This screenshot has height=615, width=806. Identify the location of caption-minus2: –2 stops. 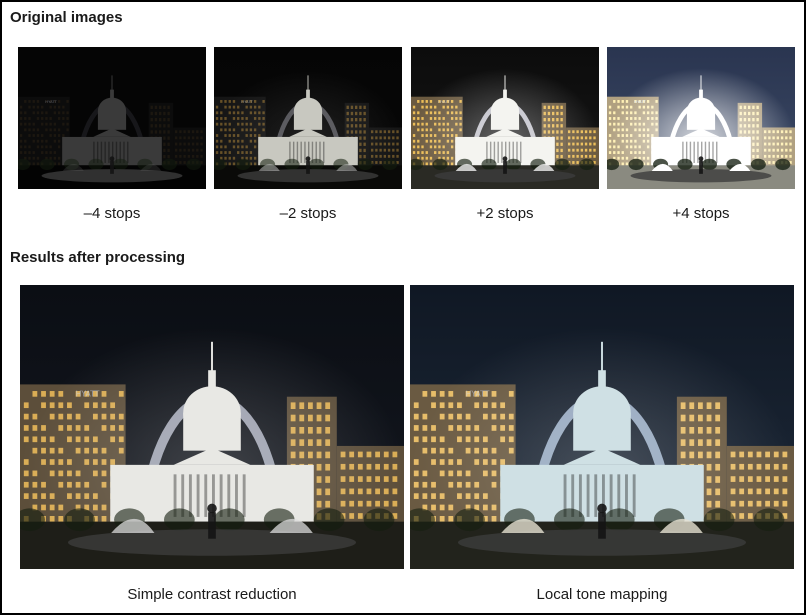
(308, 213).